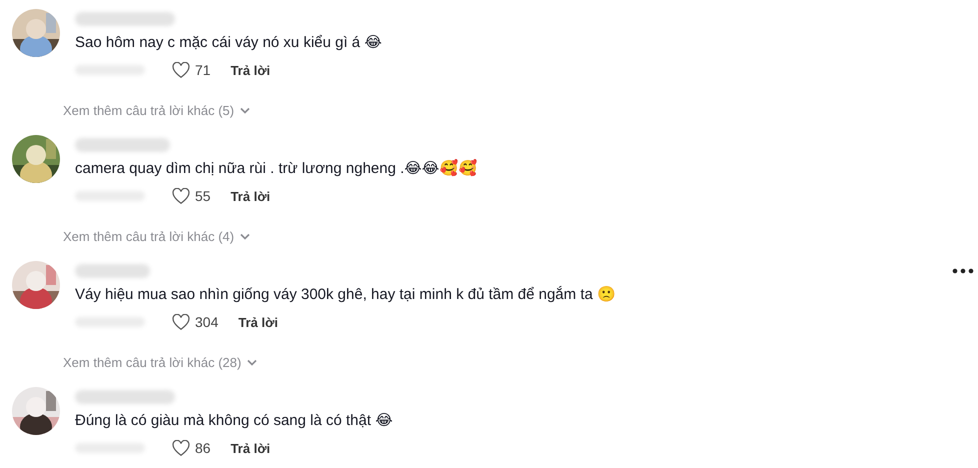 Image resolution: width=978 pixels, height=468 pixels. What do you see at coordinates (276, 168) in the screenshot?
I see `comment-text: camera quay dìm chị nữa rùi . trừ lương ngheng .😂😂🥰🥰` at bounding box center [276, 168].